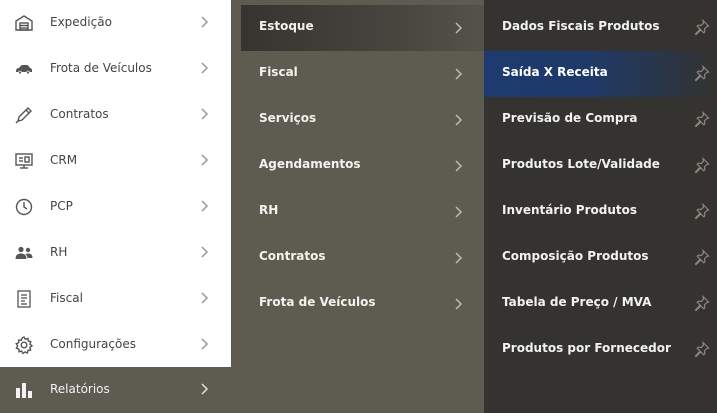 The width and height of the screenshot is (717, 413). What do you see at coordinates (286, 26) in the screenshot?
I see `submenu-item-label: Estoque` at bounding box center [286, 26].